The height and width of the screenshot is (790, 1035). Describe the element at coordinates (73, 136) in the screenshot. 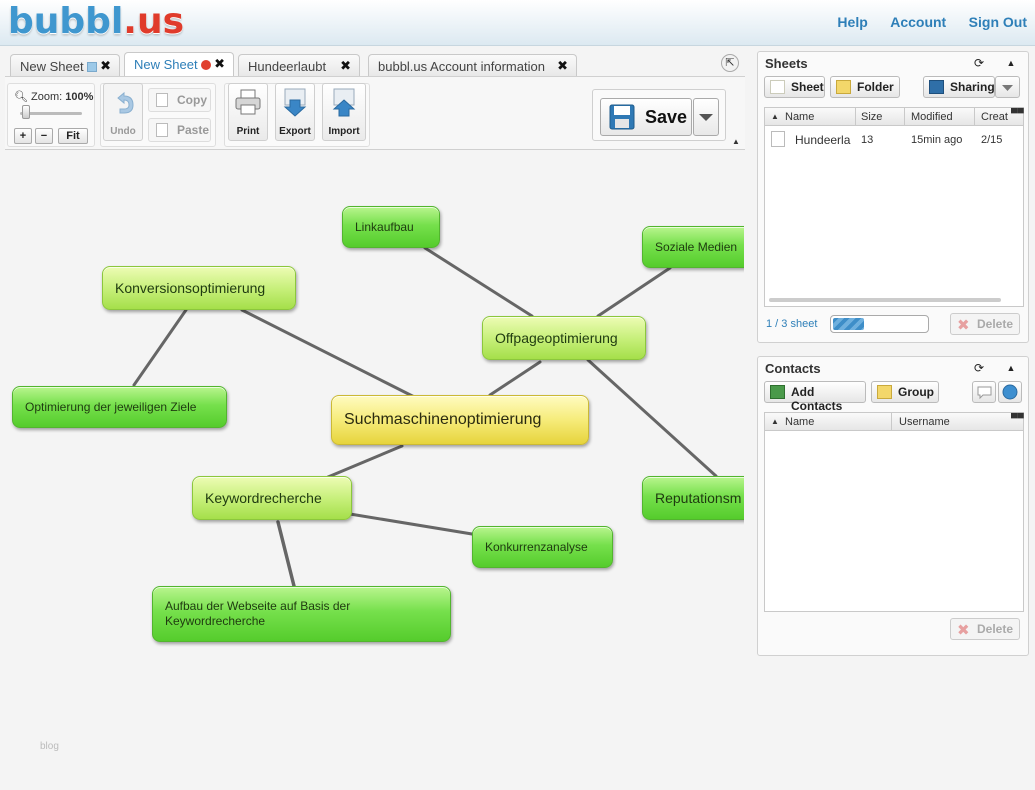

I see `fit-button: Fit` at that location.